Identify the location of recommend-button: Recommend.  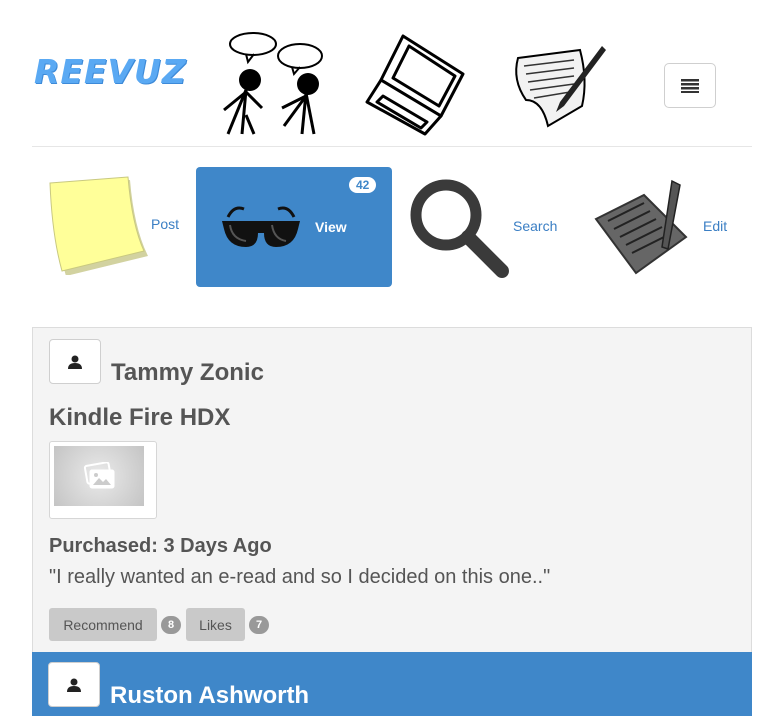
(103, 624).